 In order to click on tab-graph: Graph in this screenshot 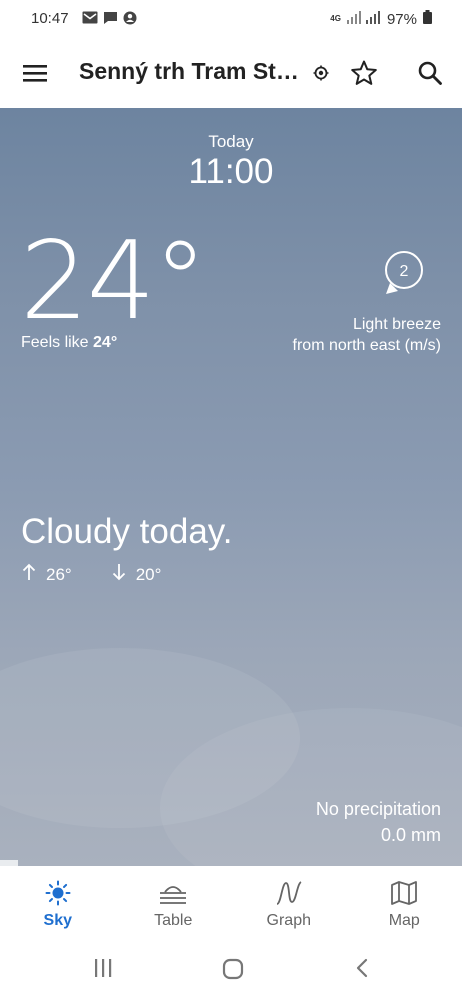, I will do `click(289, 903)`.